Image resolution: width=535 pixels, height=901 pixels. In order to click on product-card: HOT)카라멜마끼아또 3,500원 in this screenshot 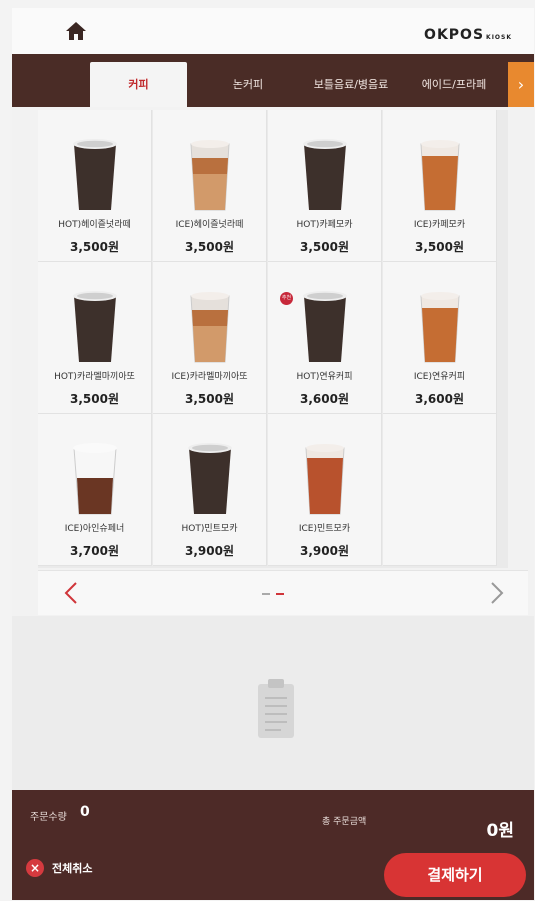, I will do `click(95, 338)`.